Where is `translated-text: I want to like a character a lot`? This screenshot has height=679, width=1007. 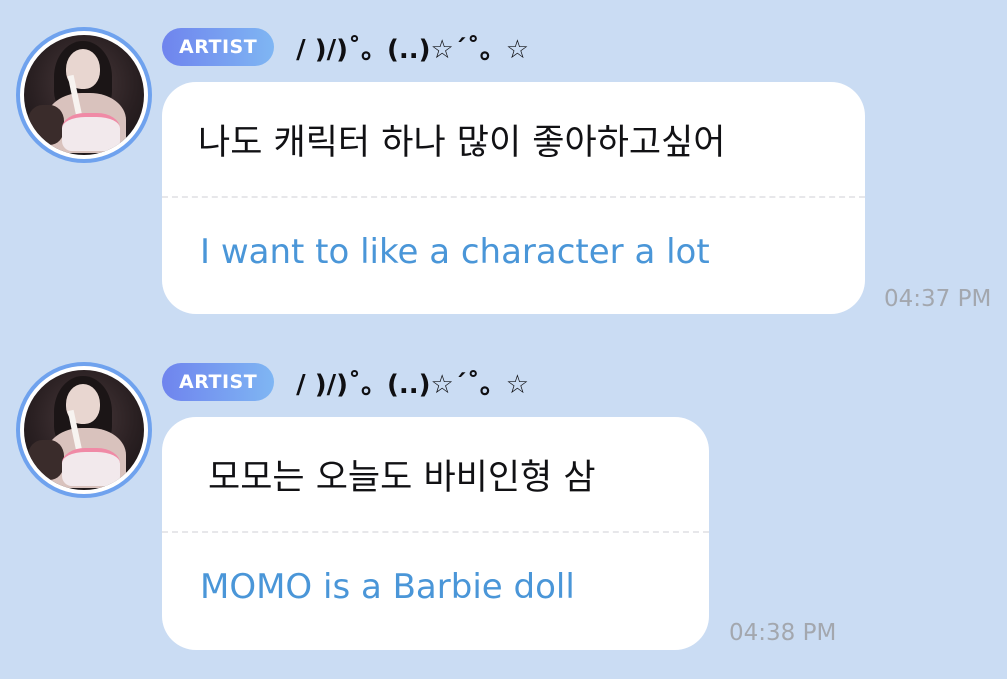
translated-text: I want to like a character a lot is located at coordinates (455, 252).